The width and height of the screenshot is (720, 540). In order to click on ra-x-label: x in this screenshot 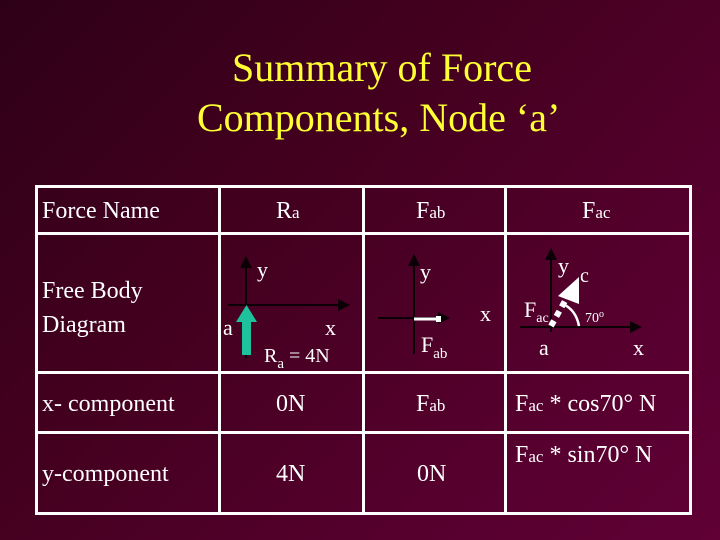, I will do `click(330, 327)`.